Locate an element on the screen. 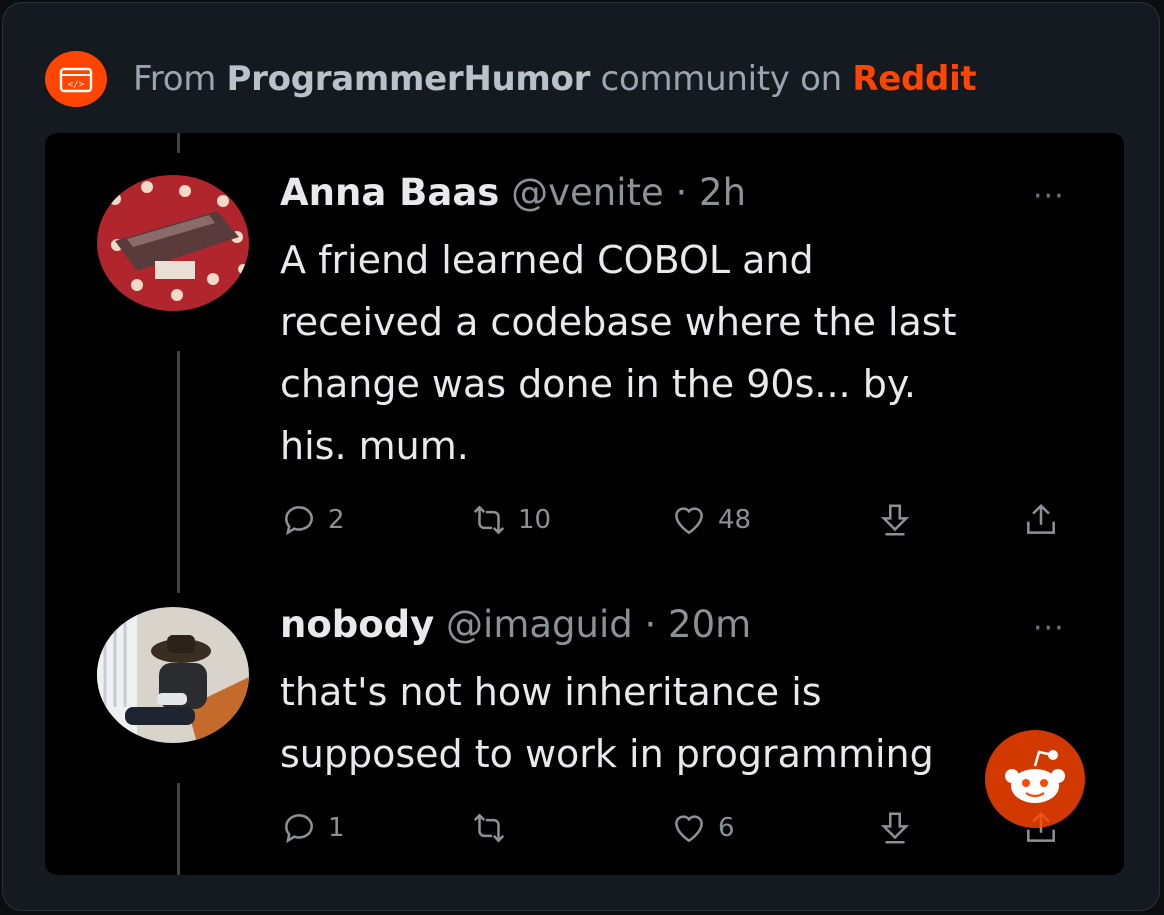 The image size is (1164, 915). share-button is located at coordinates (1041, 520).